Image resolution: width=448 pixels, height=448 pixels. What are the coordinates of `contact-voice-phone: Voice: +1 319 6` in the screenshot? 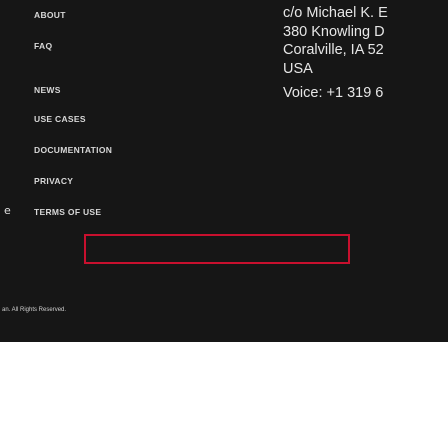 It's located at (333, 93).